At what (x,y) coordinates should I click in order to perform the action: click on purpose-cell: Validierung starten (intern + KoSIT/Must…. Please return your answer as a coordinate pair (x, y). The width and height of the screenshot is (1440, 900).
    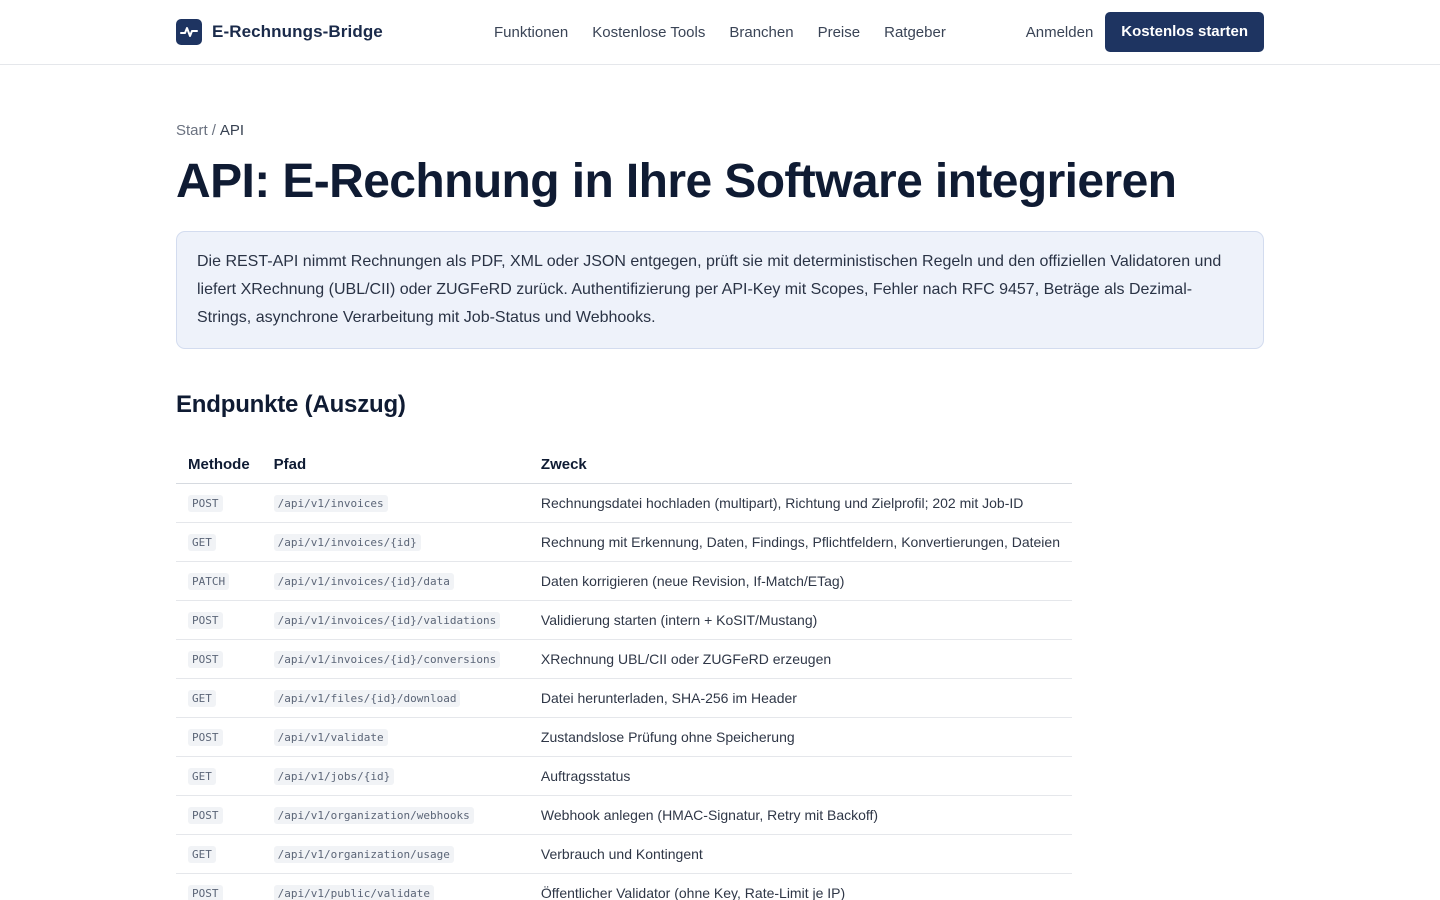
    Looking at the image, I should click on (800, 620).